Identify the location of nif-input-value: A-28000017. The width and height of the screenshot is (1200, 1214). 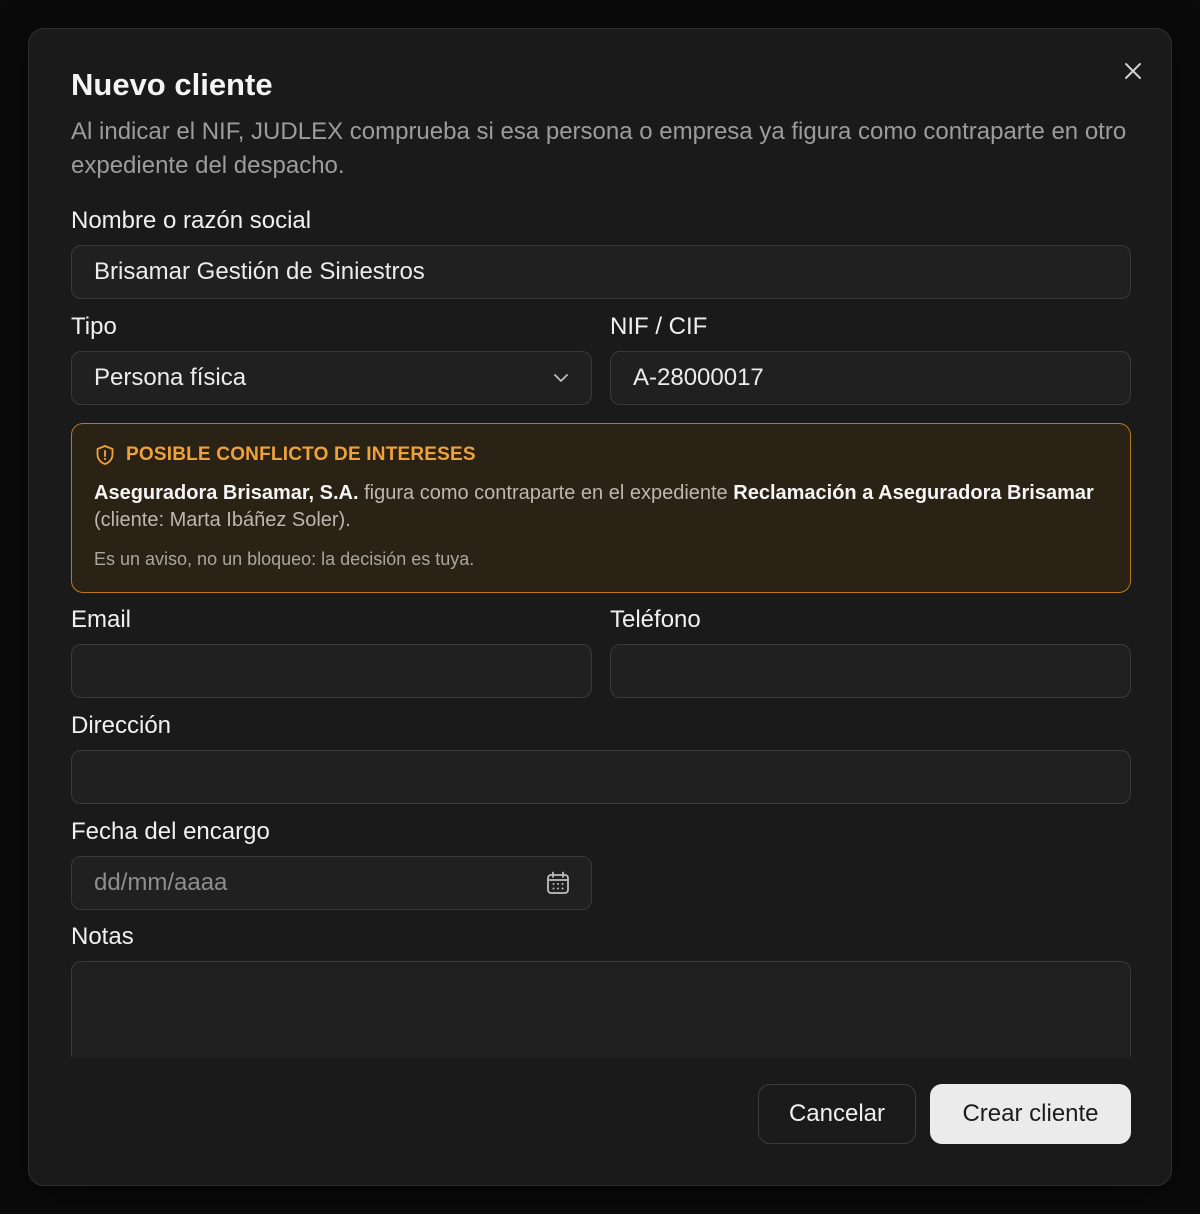
(698, 377).